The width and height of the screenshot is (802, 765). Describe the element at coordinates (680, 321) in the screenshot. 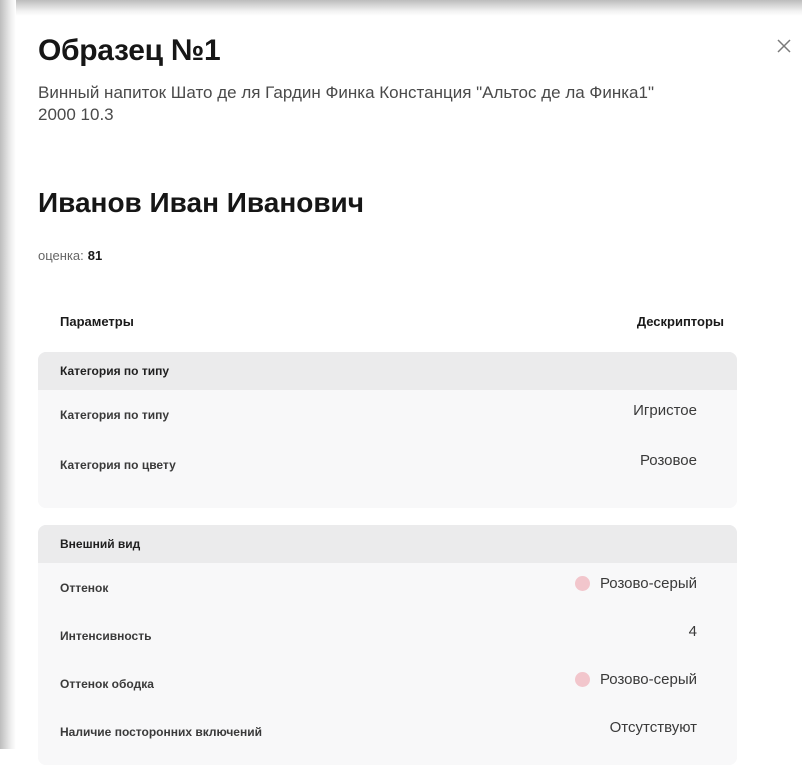

I see `descriptors-header: Дескрипторы` at that location.